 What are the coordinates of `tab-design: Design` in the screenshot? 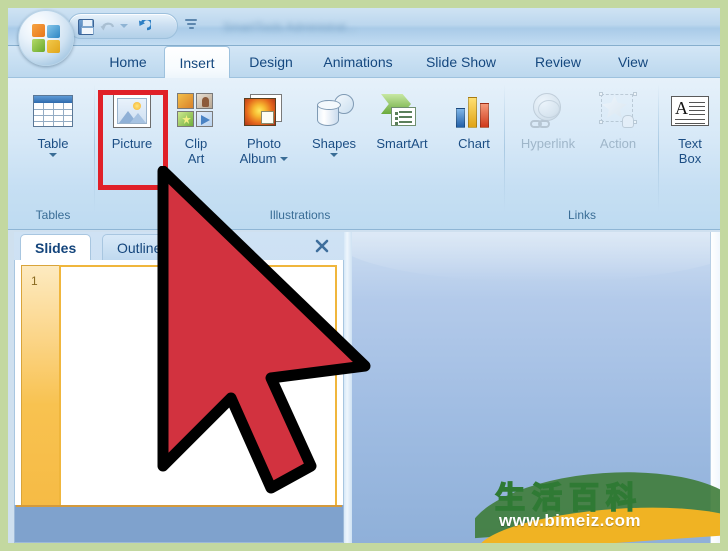 It's located at (271, 62).